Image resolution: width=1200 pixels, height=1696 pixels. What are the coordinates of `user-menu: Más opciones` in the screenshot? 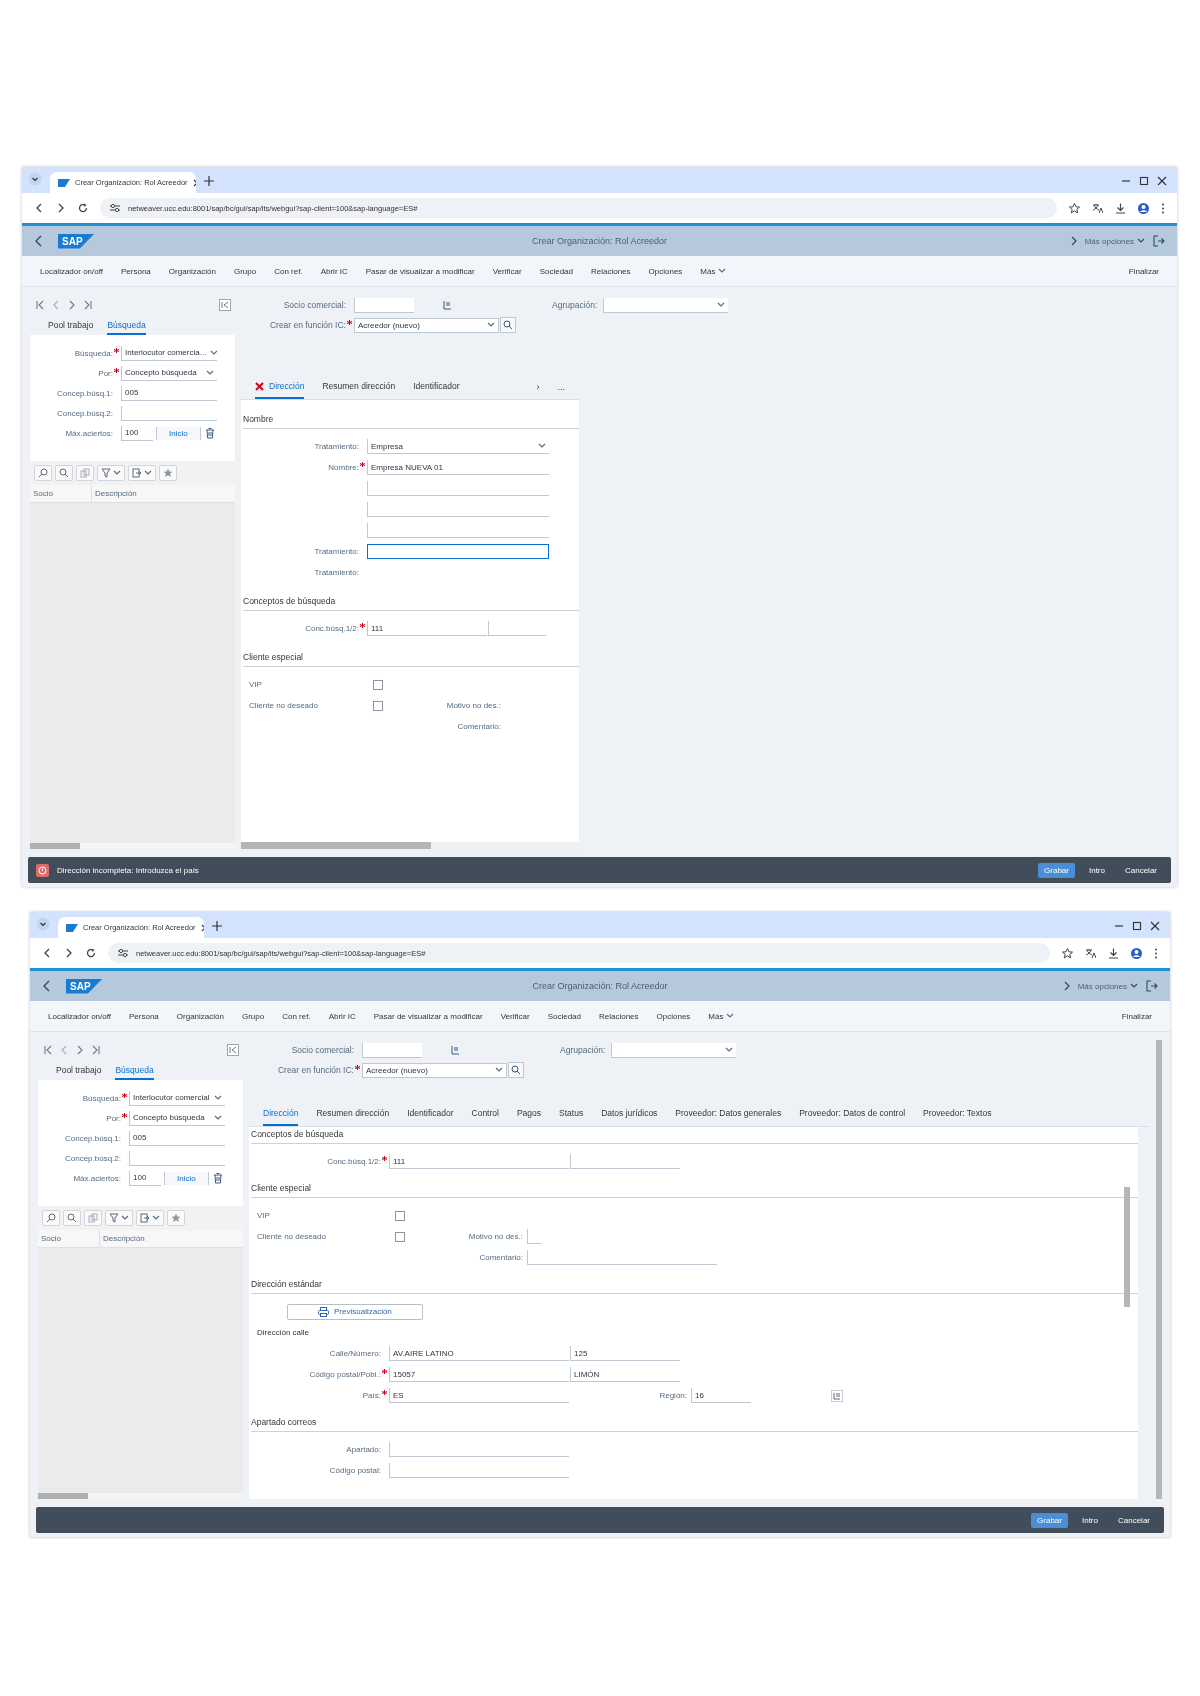 It's located at (1107, 986).